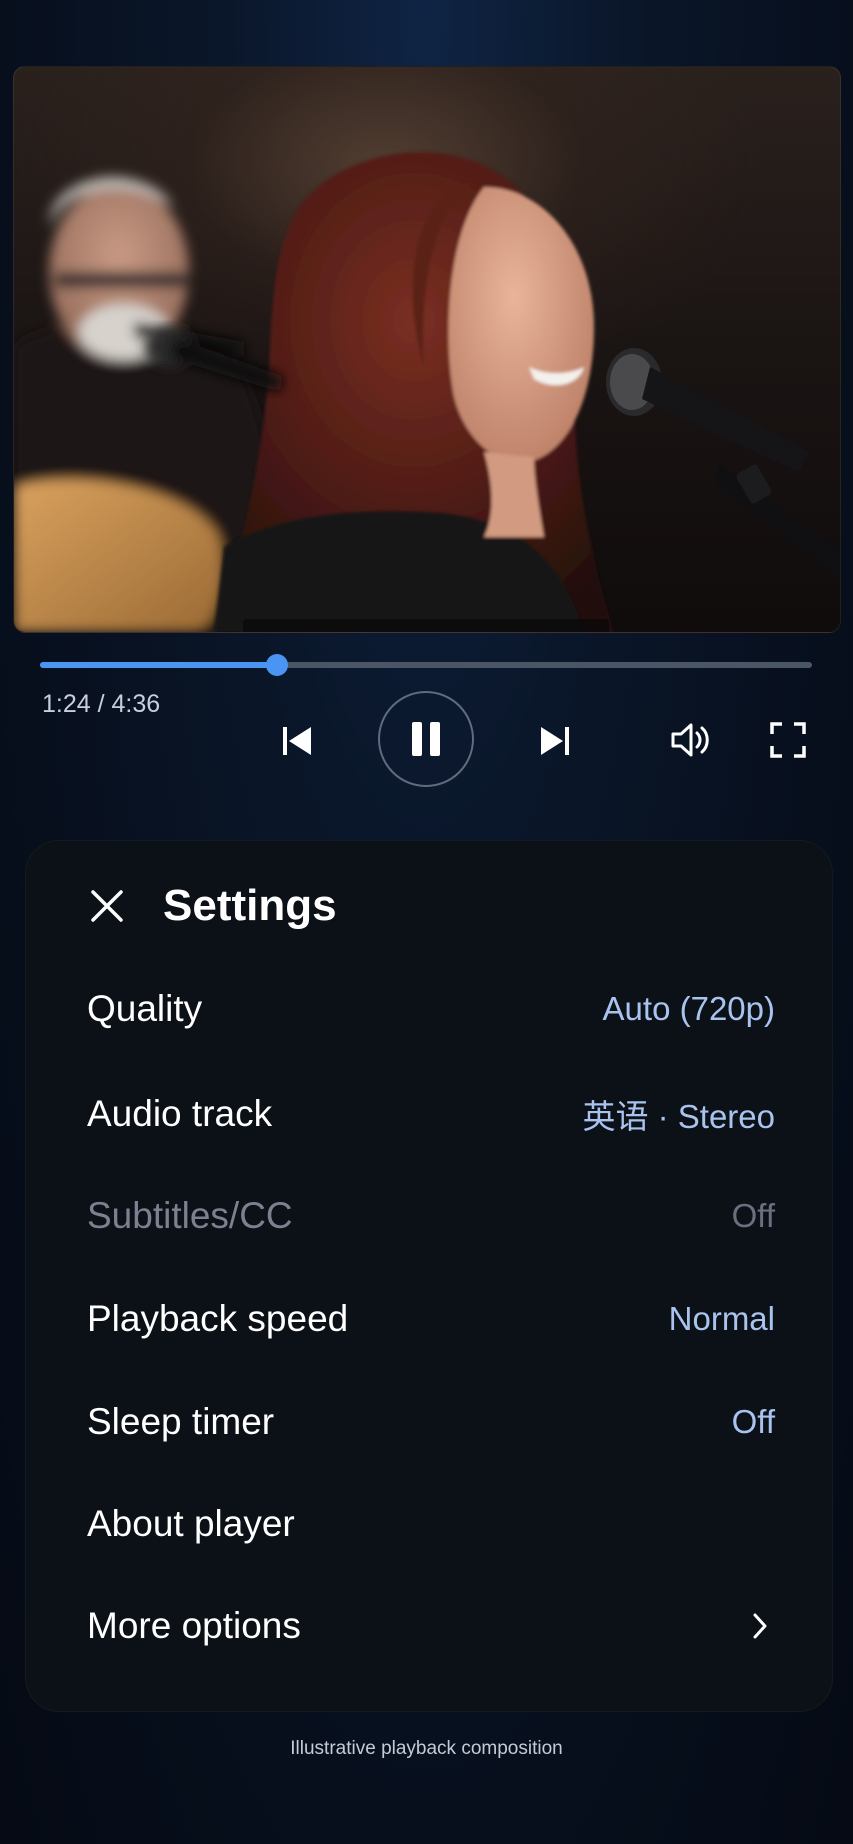 This screenshot has width=853, height=1844. I want to click on previous-button, so click(297, 741).